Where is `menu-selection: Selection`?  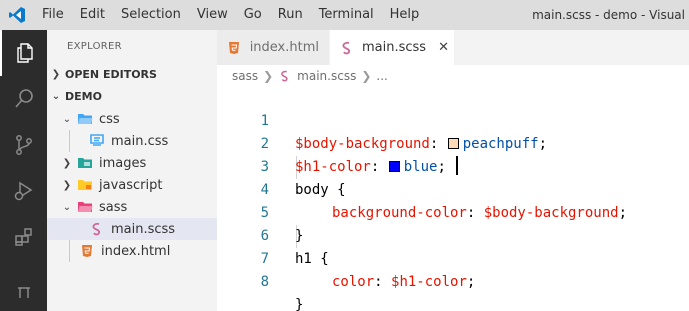 menu-selection: Selection is located at coordinates (151, 15).